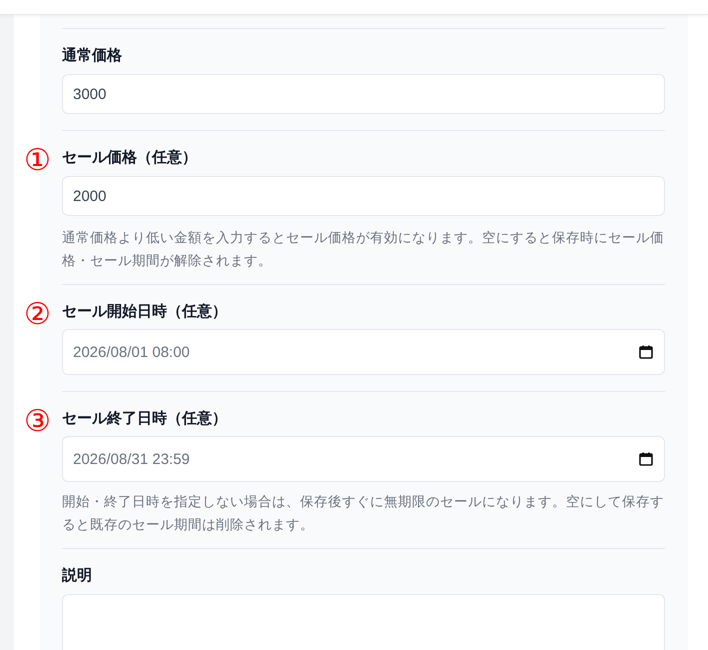 Image resolution: width=708 pixels, height=650 pixels. What do you see at coordinates (363, 513) in the screenshot?
I see `help-text: 開始・終了日時を指定しない場合は、保存後すぐに無期限のセールになります。空にして保存すると既存のセール期間は削除されます。` at bounding box center [363, 513].